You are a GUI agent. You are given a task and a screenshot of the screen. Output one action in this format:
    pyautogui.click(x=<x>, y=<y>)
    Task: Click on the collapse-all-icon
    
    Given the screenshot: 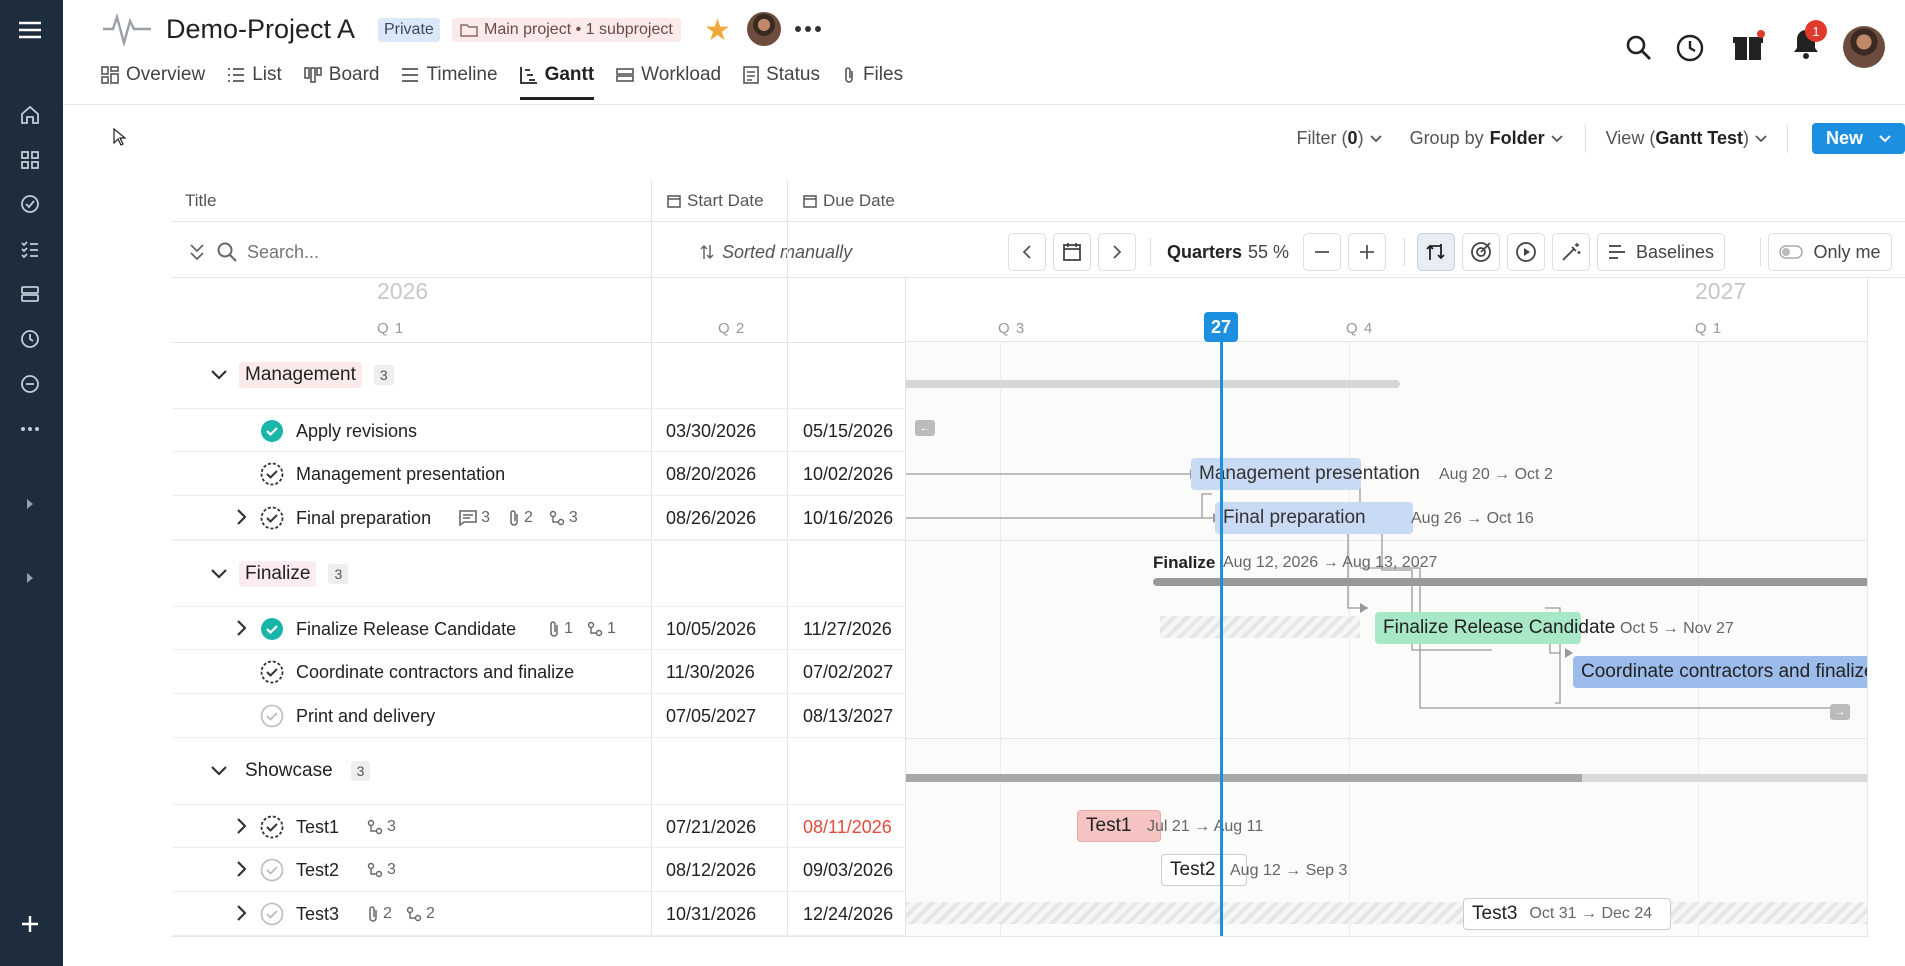 What is the action you would take?
    pyautogui.click(x=197, y=252)
    